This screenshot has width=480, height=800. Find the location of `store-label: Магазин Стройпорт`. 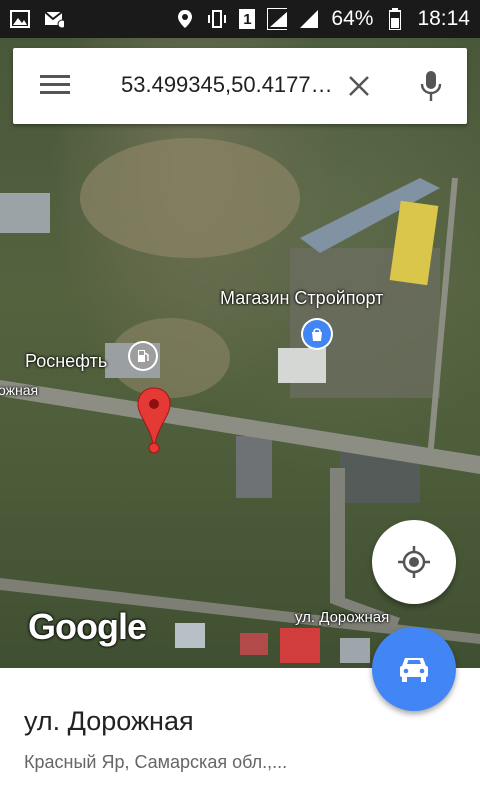

store-label: Магазин Стройпорт is located at coordinates (301, 298).